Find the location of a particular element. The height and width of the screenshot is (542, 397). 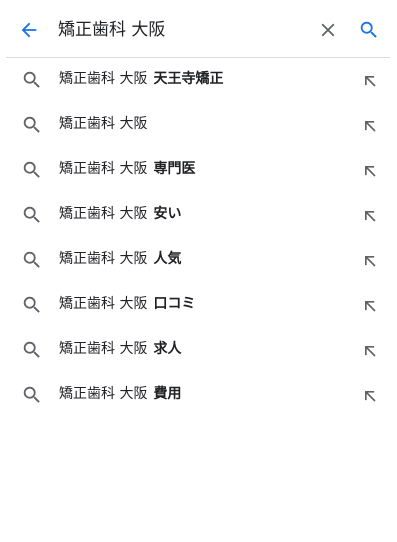

suggestion-item: 矯正歯科 大阪 安い is located at coordinates (198, 214).